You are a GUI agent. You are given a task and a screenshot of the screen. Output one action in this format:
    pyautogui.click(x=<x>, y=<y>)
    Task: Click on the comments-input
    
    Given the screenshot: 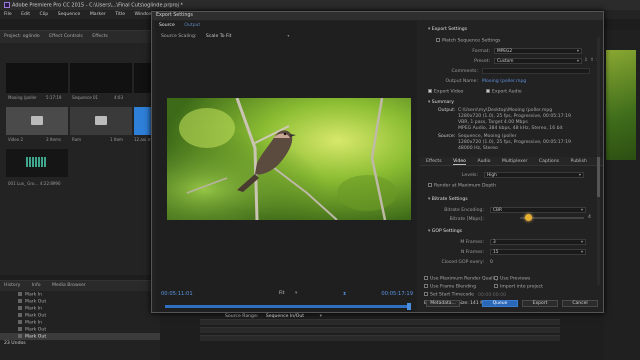 What is the action you would take?
    pyautogui.click(x=536, y=71)
    